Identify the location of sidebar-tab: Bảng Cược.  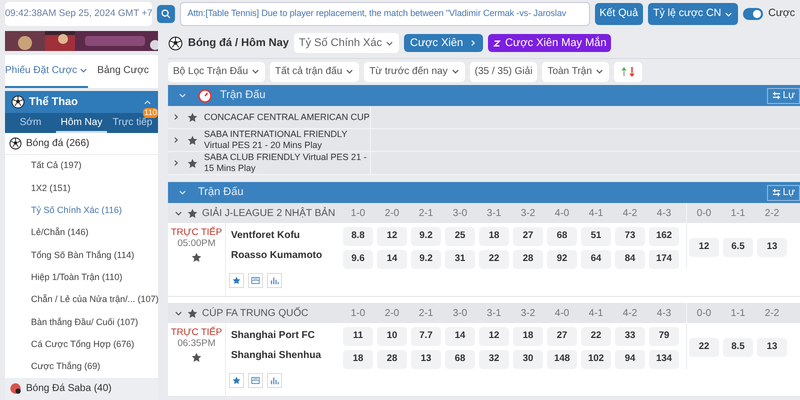
(123, 71).